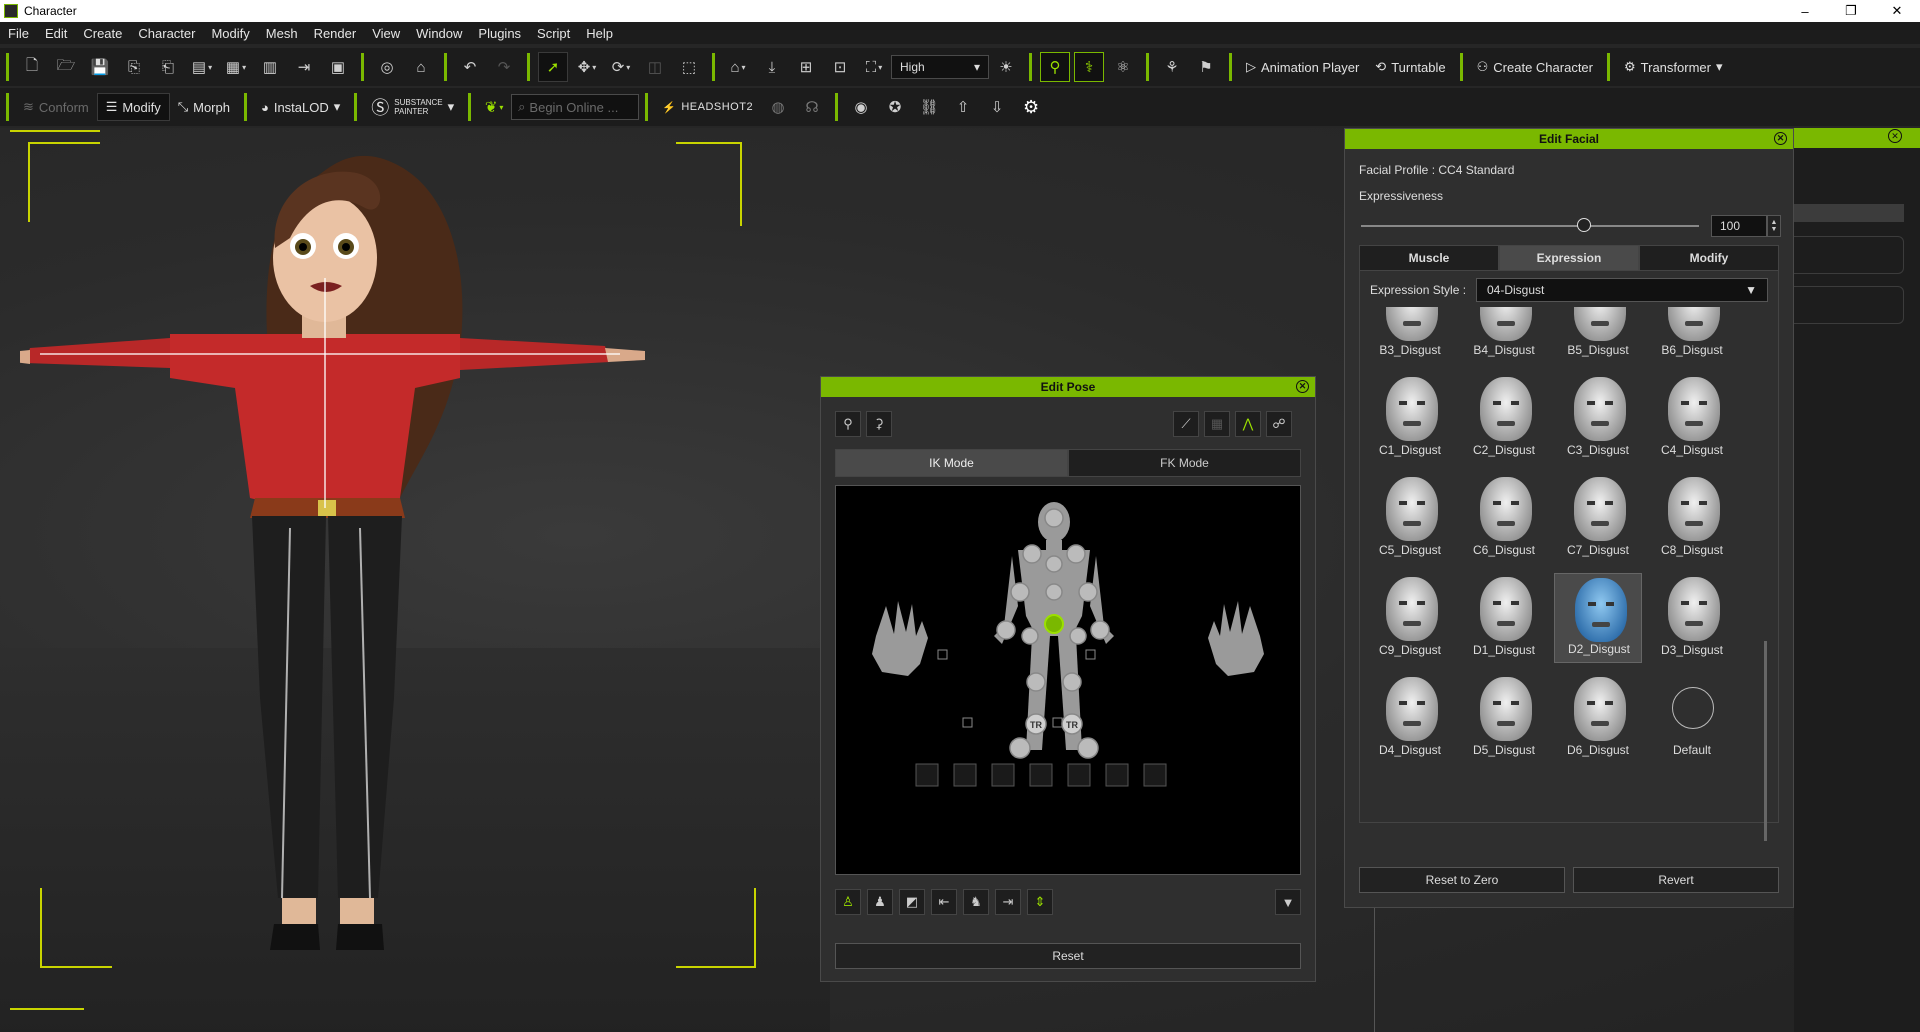 The height and width of the screenshot is (1032, 1920). What do you see at coordinates (1504, 335) in the screenshot?
I see `expression-item: B4_Disgust` at bounding box center [1504, 335].